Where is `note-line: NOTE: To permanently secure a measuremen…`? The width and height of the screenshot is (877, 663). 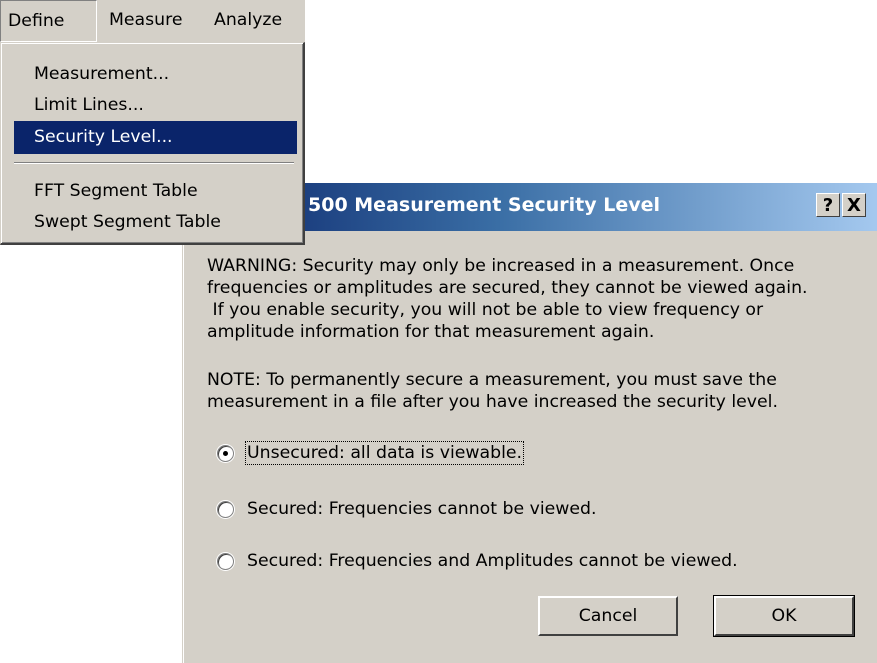 note-line: NOTE: To permanently secure a measuremen… is located at coordinates (492, 380).